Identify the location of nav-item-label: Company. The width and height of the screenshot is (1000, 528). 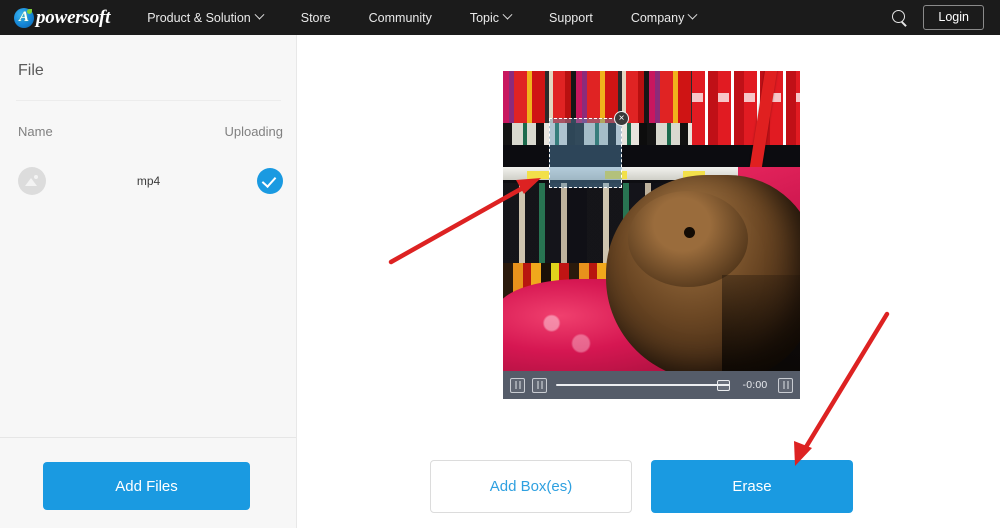
(657, 17).